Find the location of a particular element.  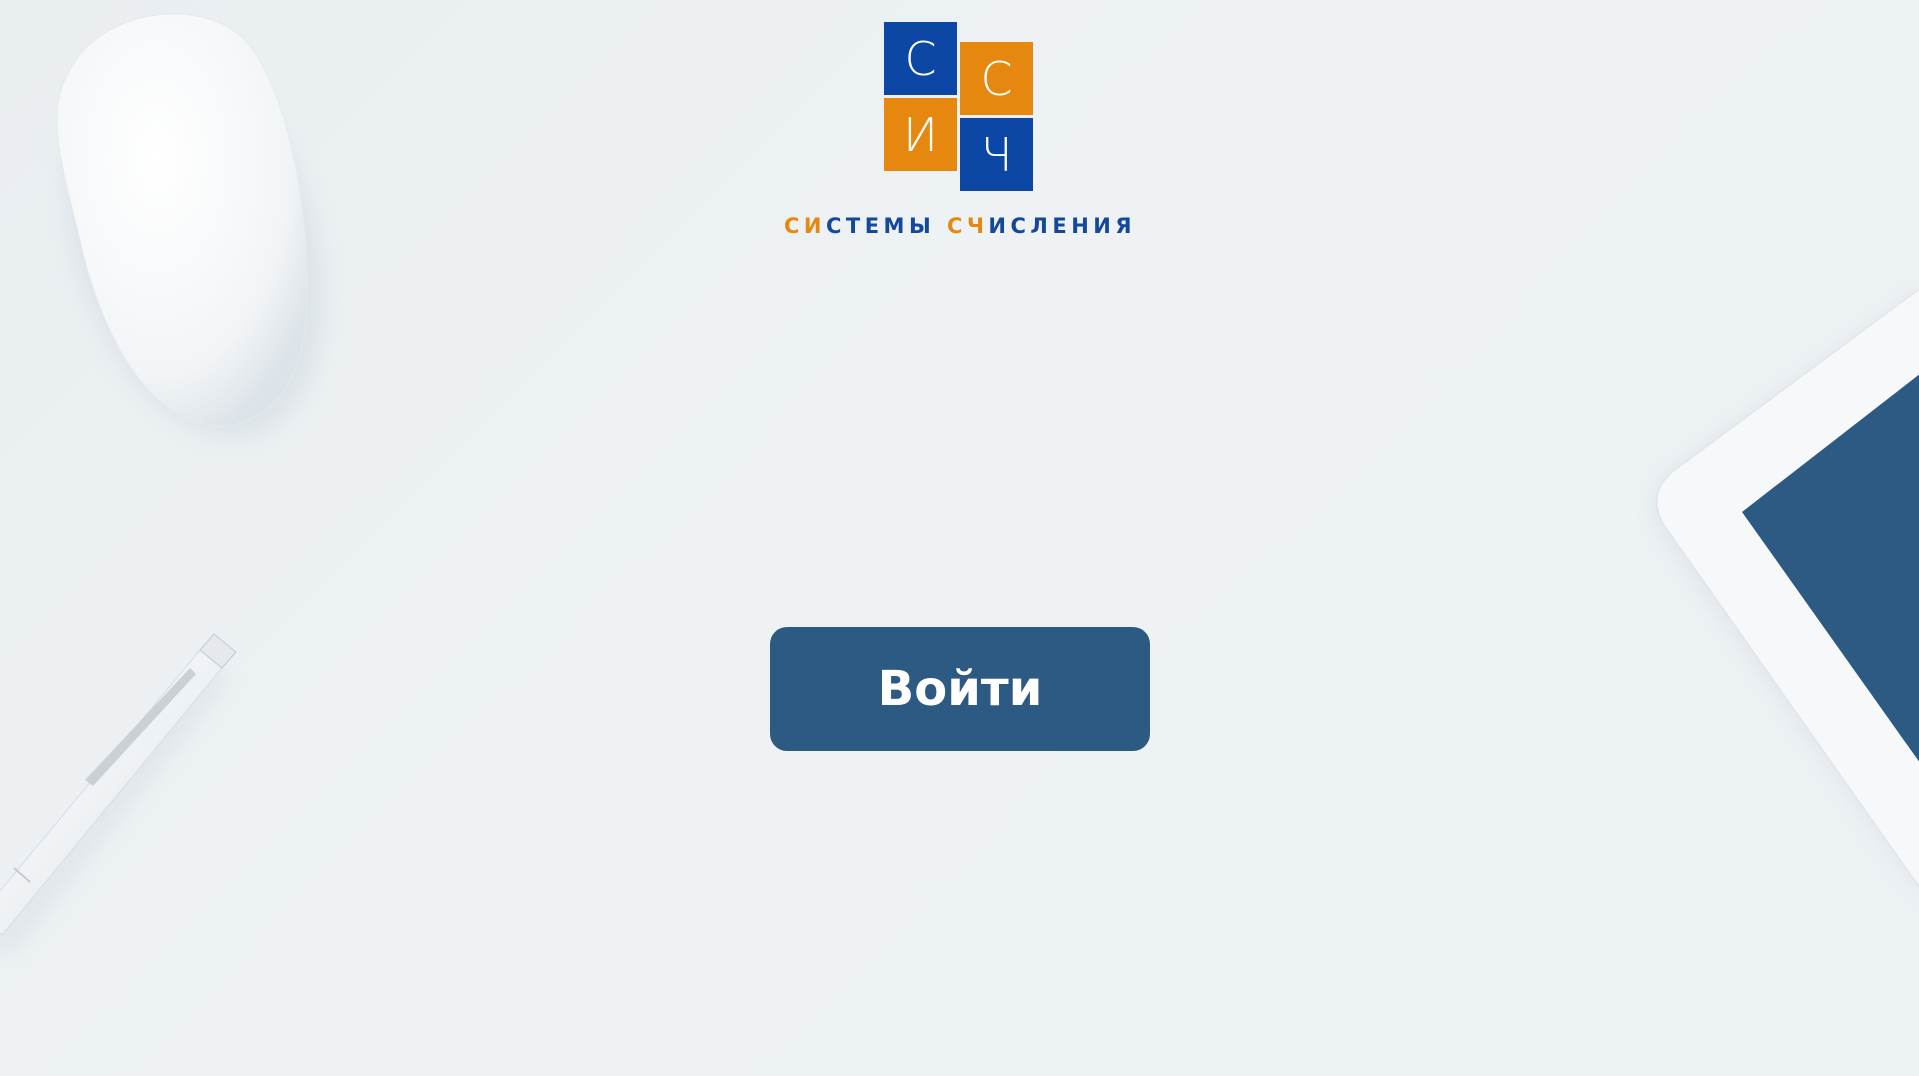

logo-caption-part: ИСЛЕНИЯ is located at coordinates (1062, 226).